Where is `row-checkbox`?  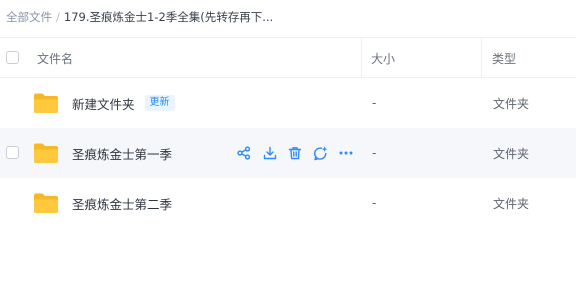
row-checkbox is located at coordinates (12, 152).